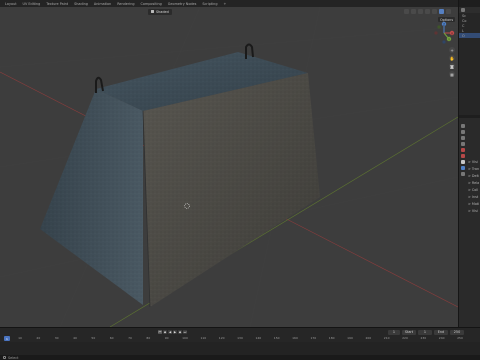 This screenshot has height=360, width=480. I want to click on ruler-tick-label: 220, so click(405, 338).